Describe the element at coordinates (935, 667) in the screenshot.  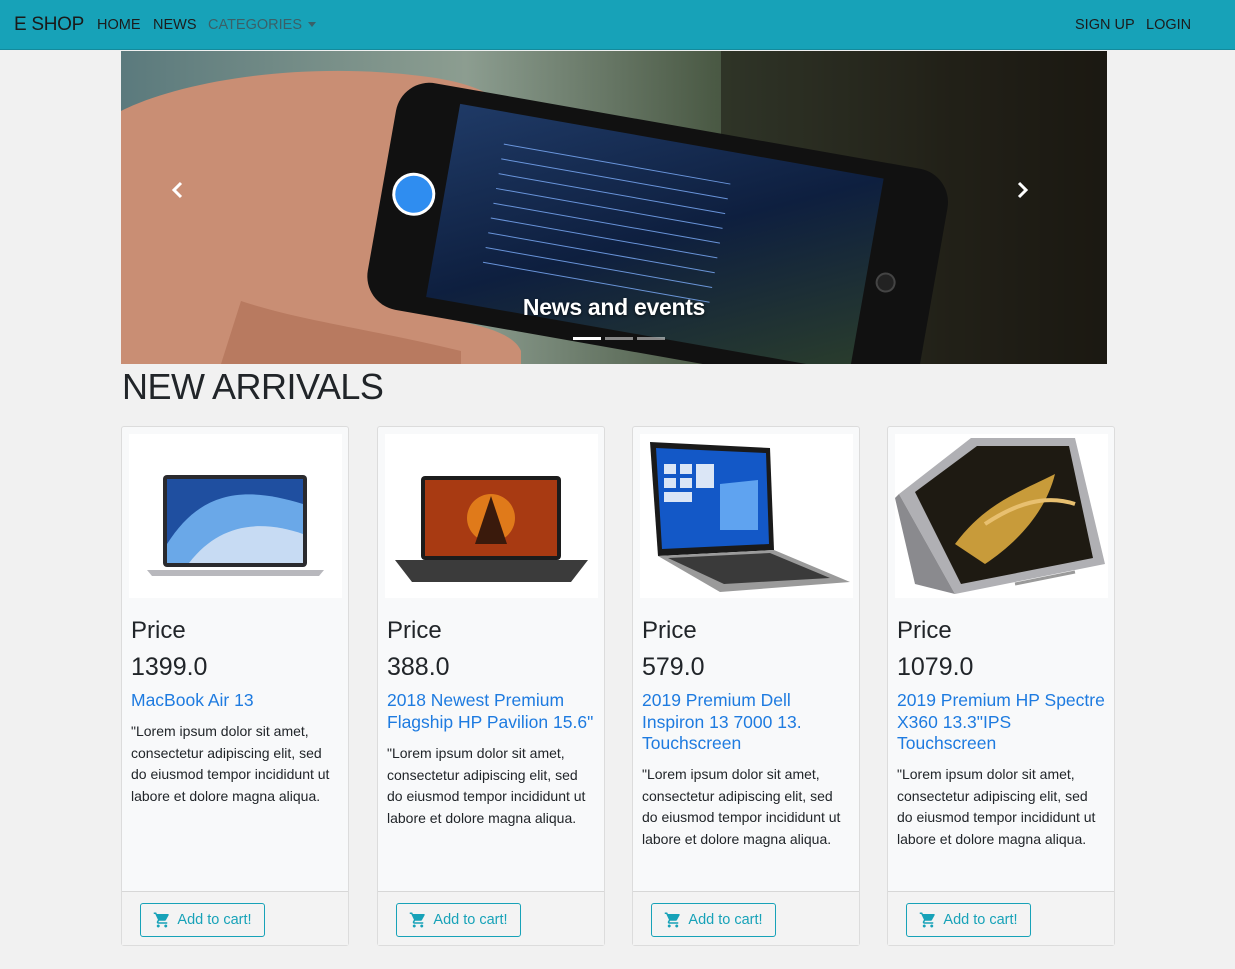
I see `price-value: 1079.0` at that location.